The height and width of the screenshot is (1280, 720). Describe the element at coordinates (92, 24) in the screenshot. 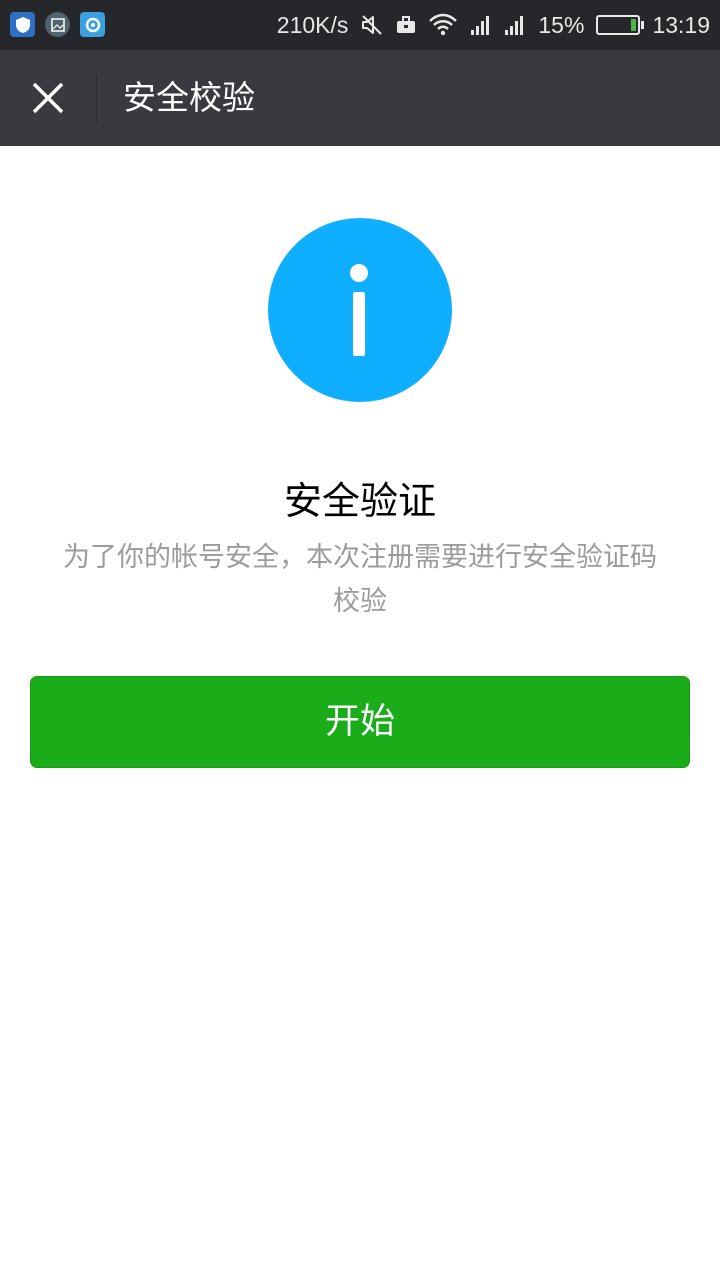

I see `browser-app-icon` at that location.